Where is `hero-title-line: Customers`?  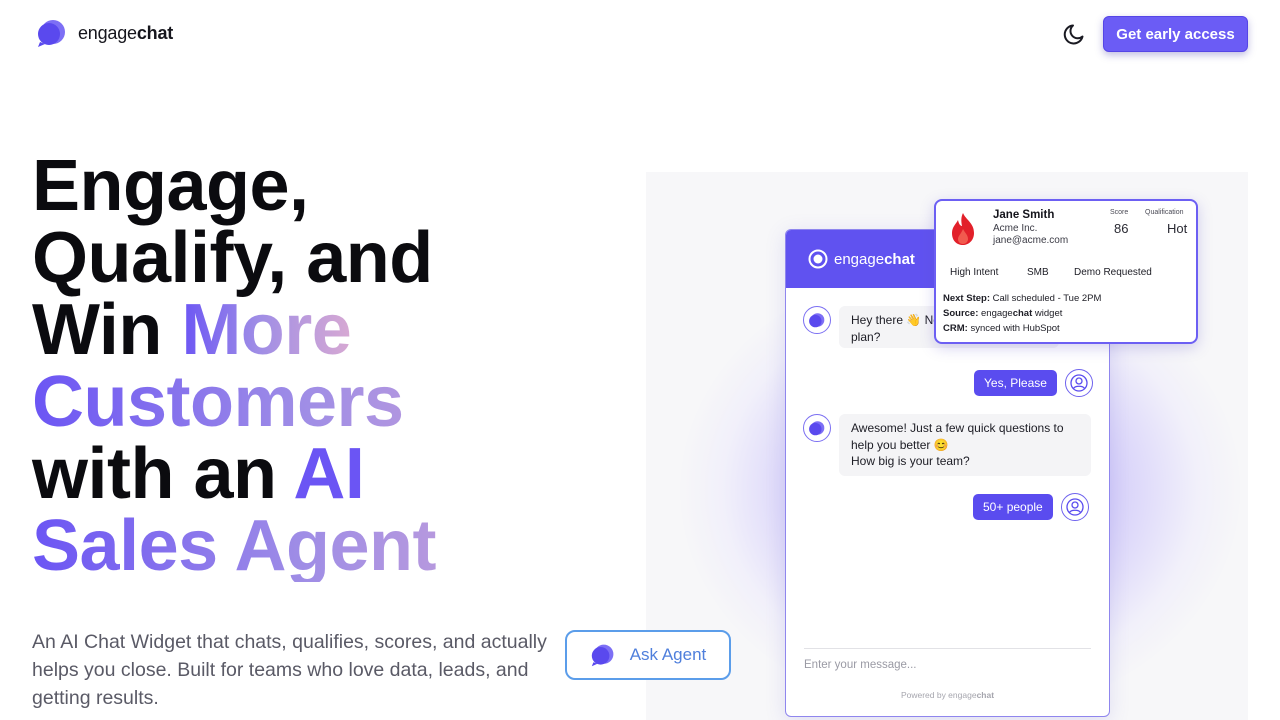
hero-title-line: Customers is located at coordinates (332, 402).